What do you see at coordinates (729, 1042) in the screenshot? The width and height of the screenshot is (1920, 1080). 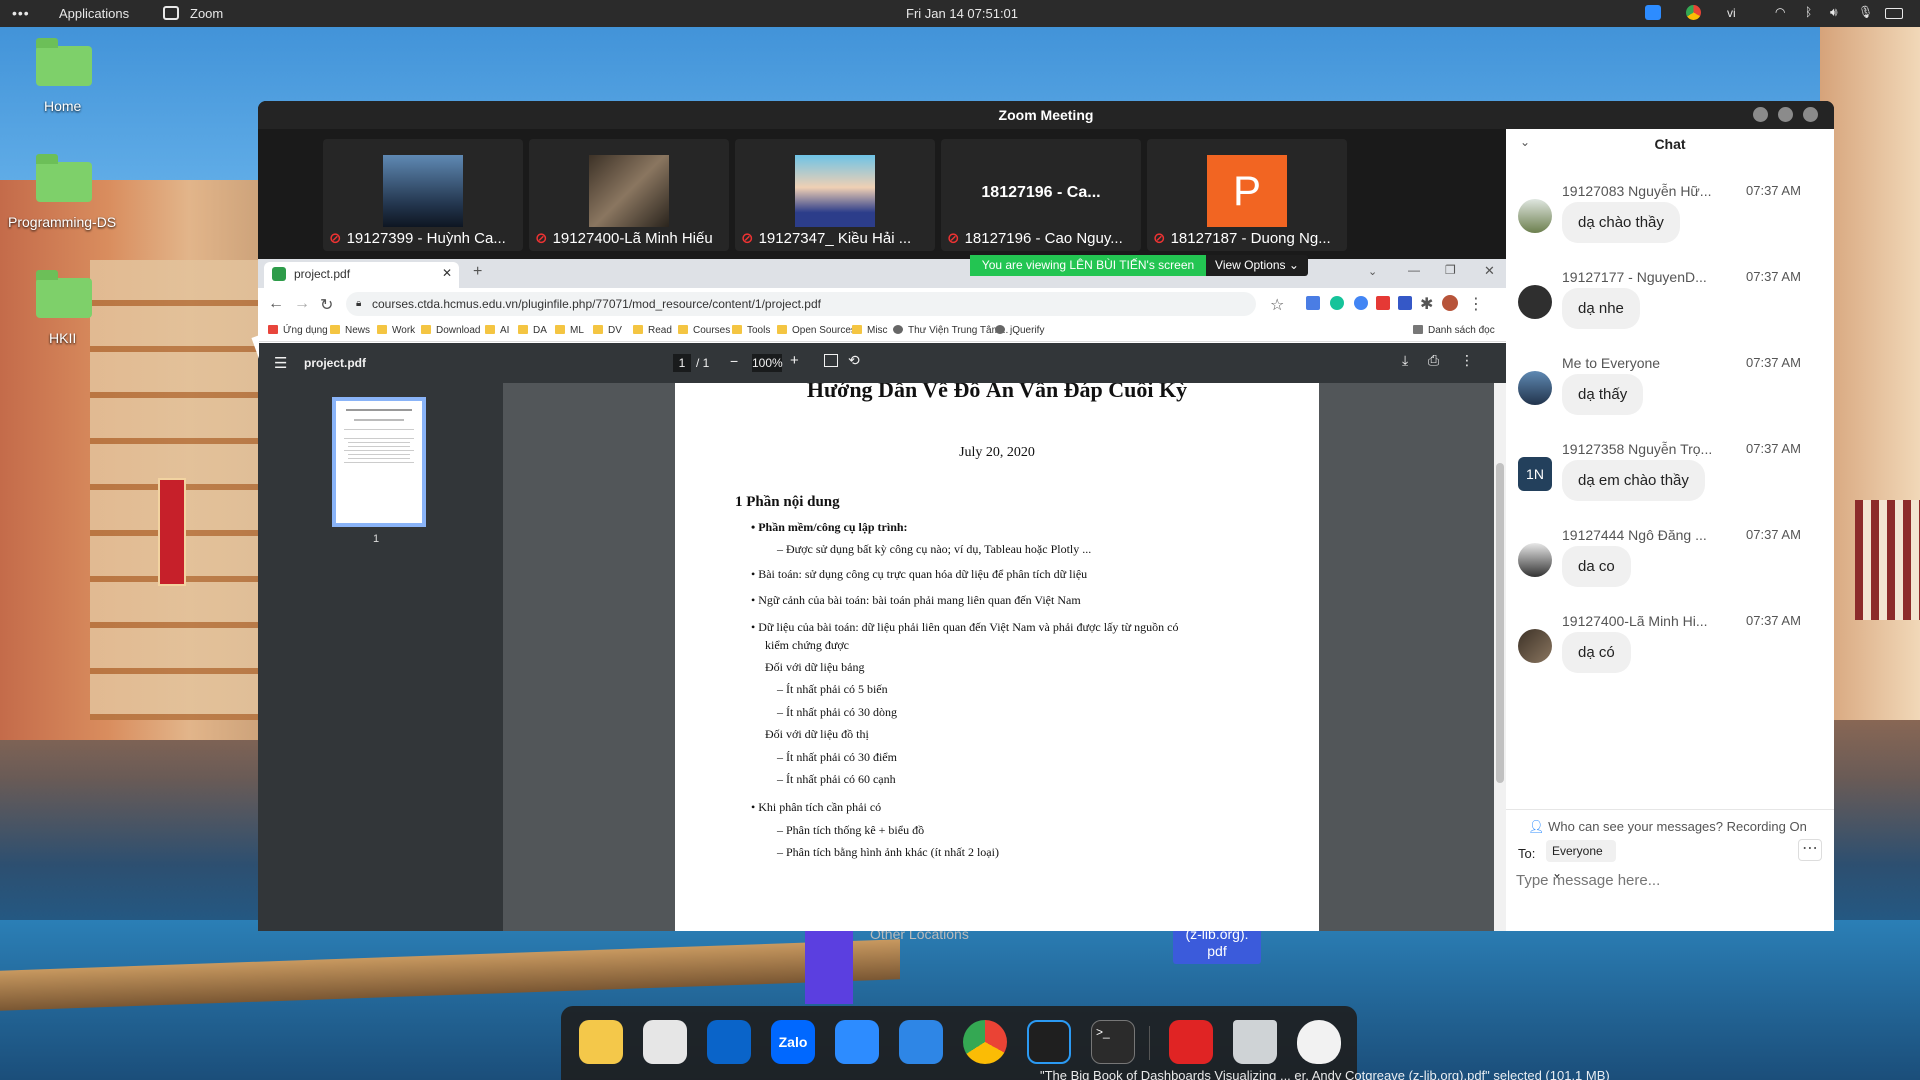 I see `outlook-icon` at bounding box center [729, 1042].